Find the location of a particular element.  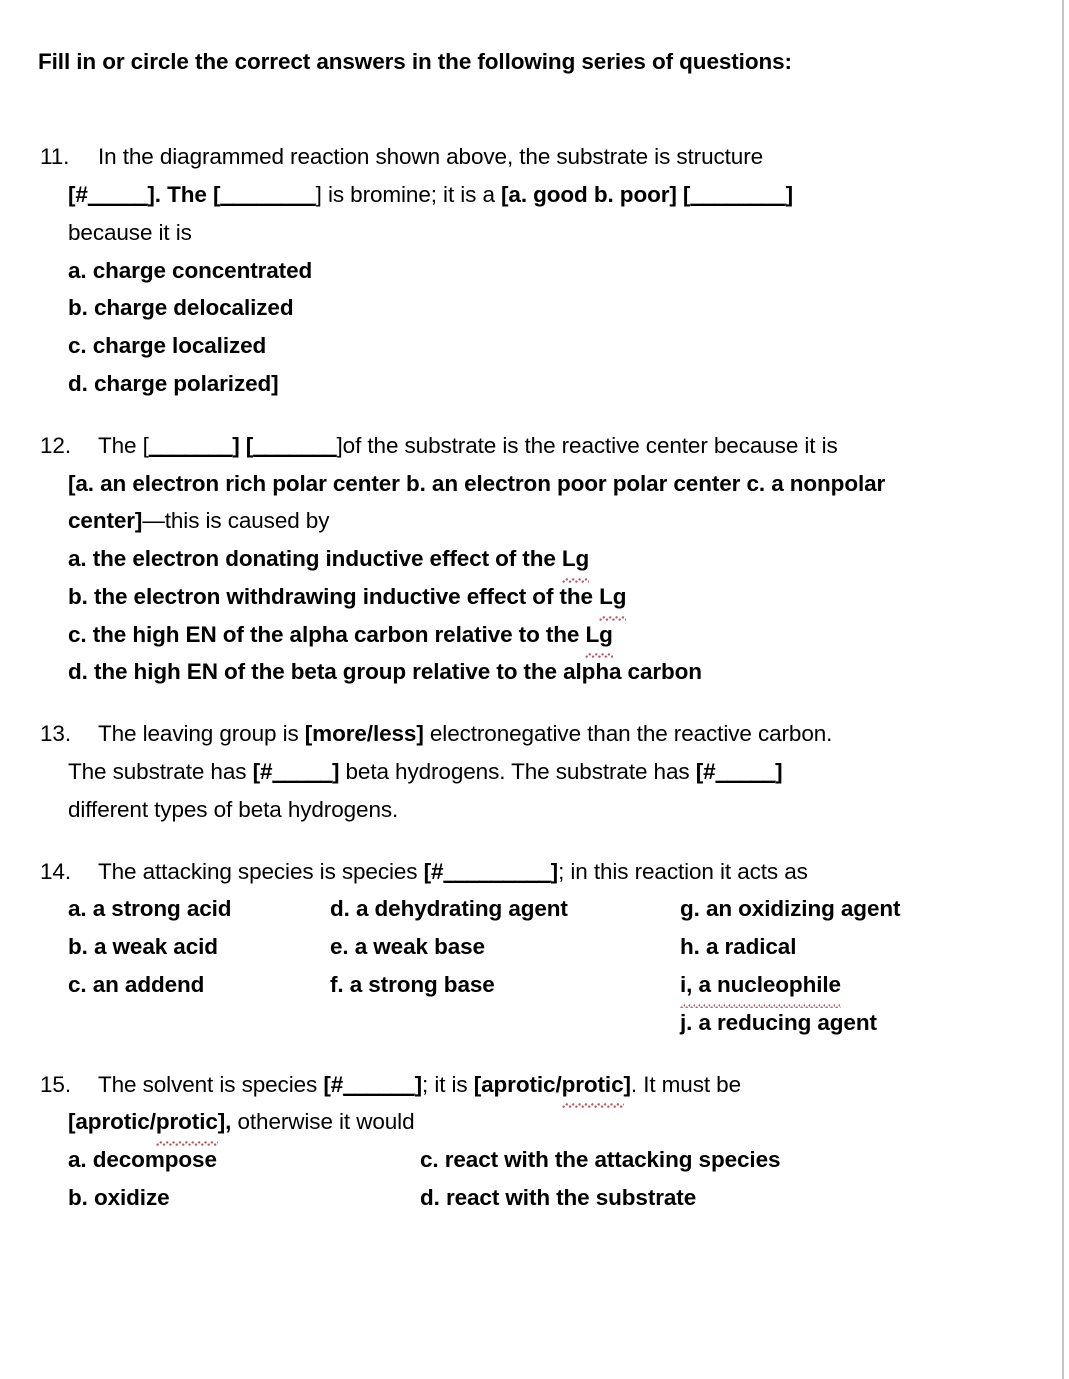

question-13-line3-text: different types of beta hydrogens. is located at coordinates (233, 809).